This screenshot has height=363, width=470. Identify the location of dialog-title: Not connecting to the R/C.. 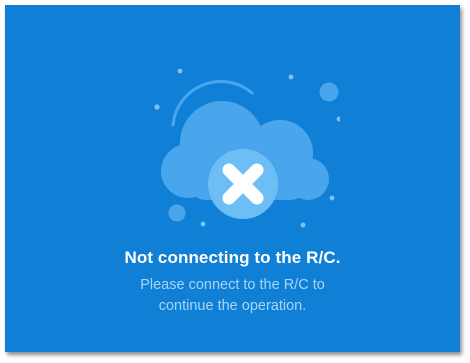
(232, 257).